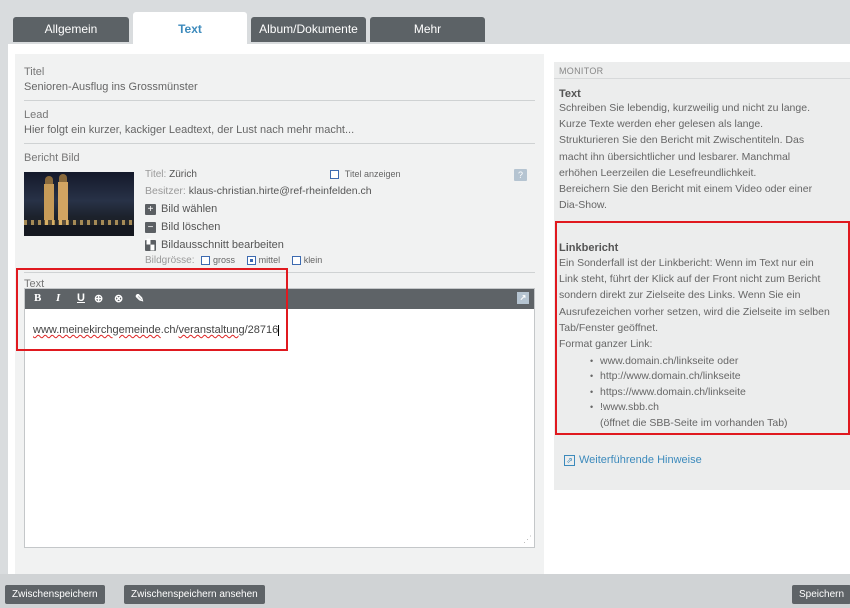 This screenshot has height=608, width=850. What do you see at coordinates (306, 260) in the screenshot?
I see `size-klein: klein` at bounding box center [306, 260].